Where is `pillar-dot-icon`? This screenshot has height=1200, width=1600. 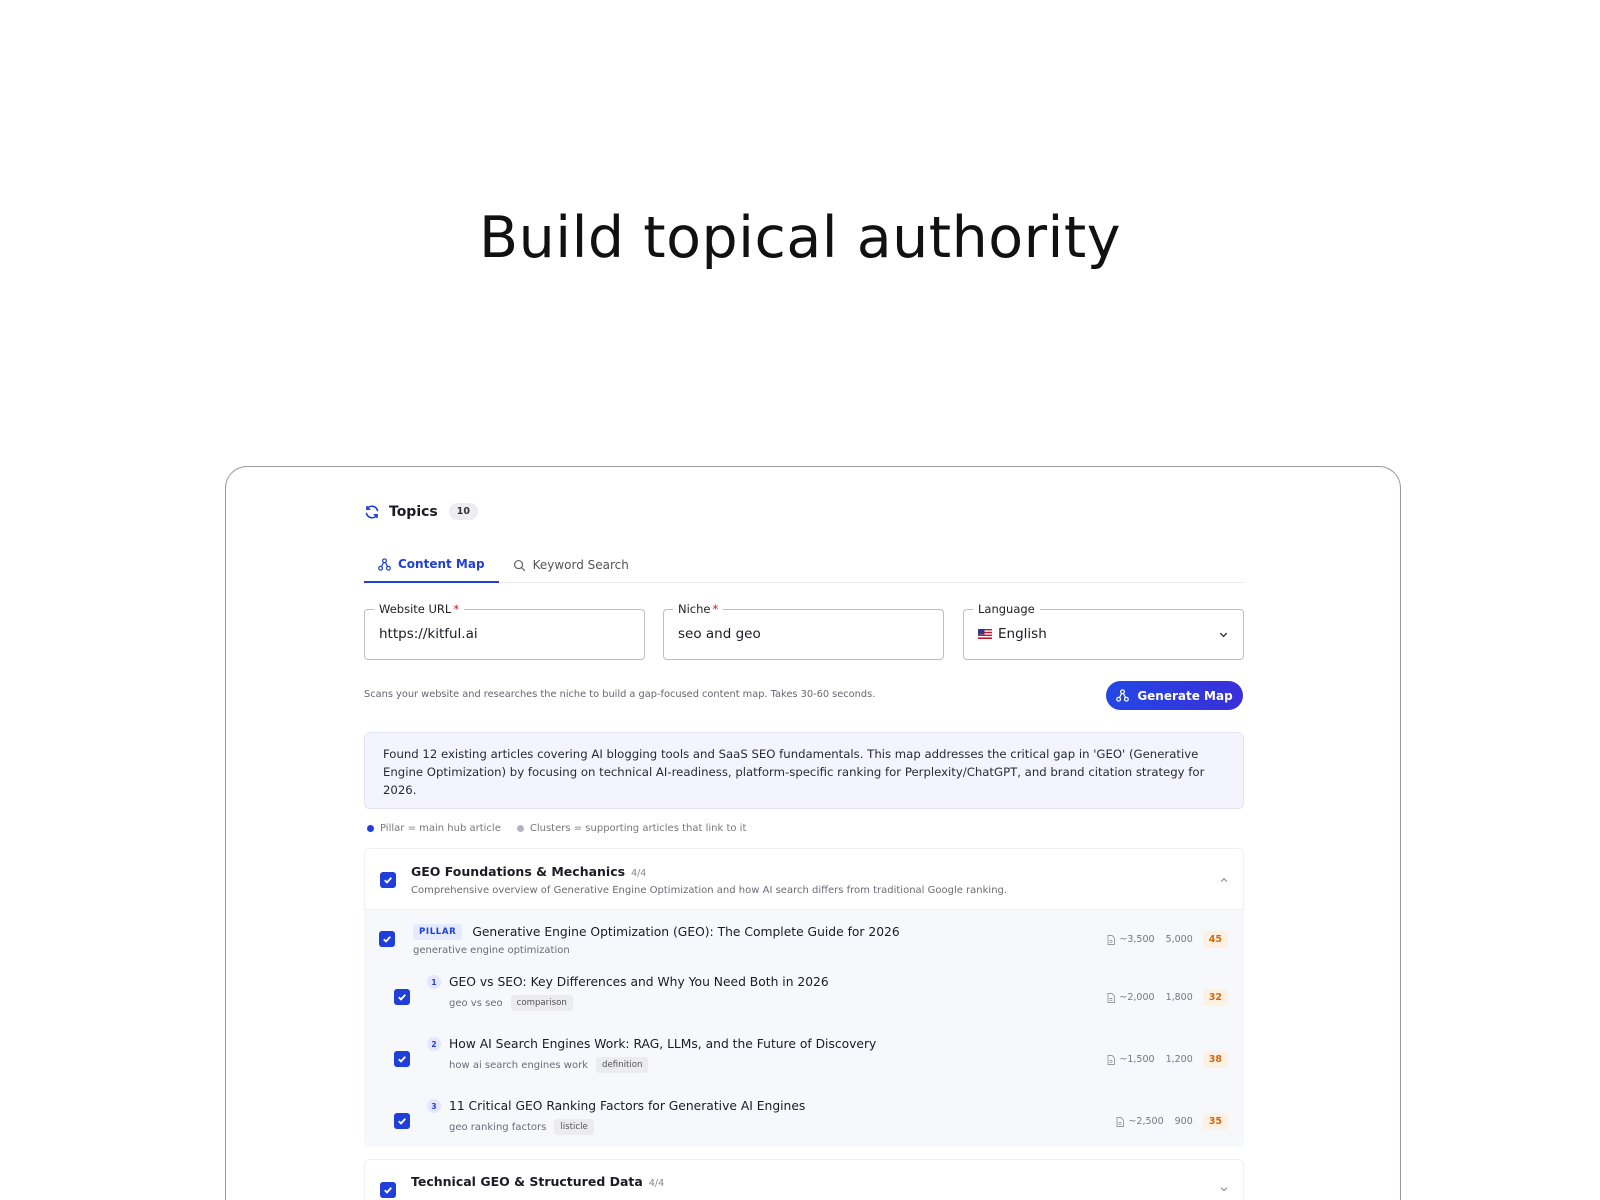 pillar-dot-icon is located at coordinates (370, 828).